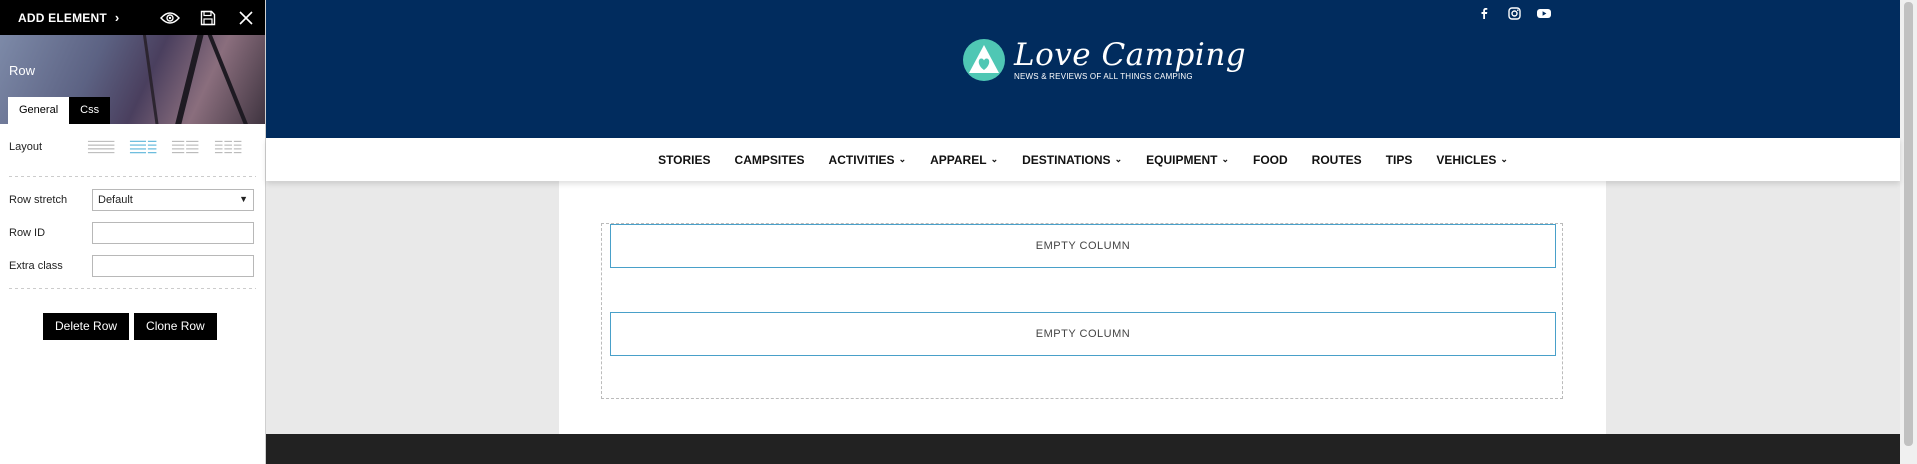  I want to click on nav-item-tips: TIPS, so click(1399, 160).